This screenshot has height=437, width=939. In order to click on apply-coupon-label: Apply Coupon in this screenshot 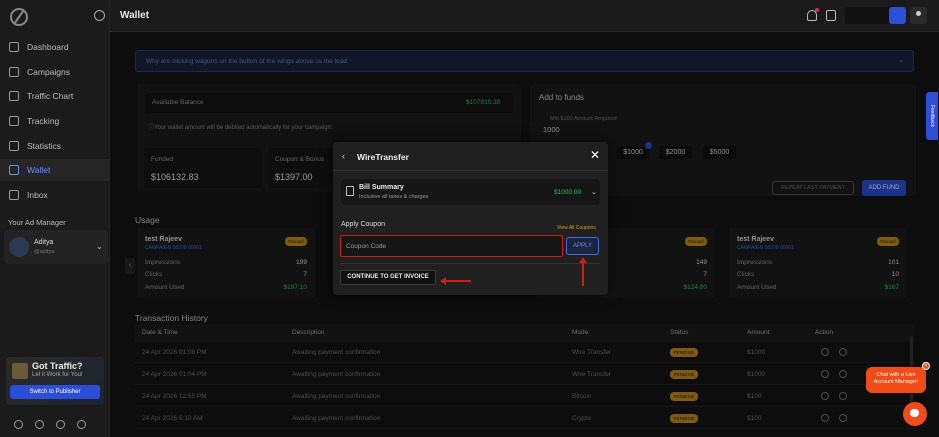, I will do `click(363, 224)`.